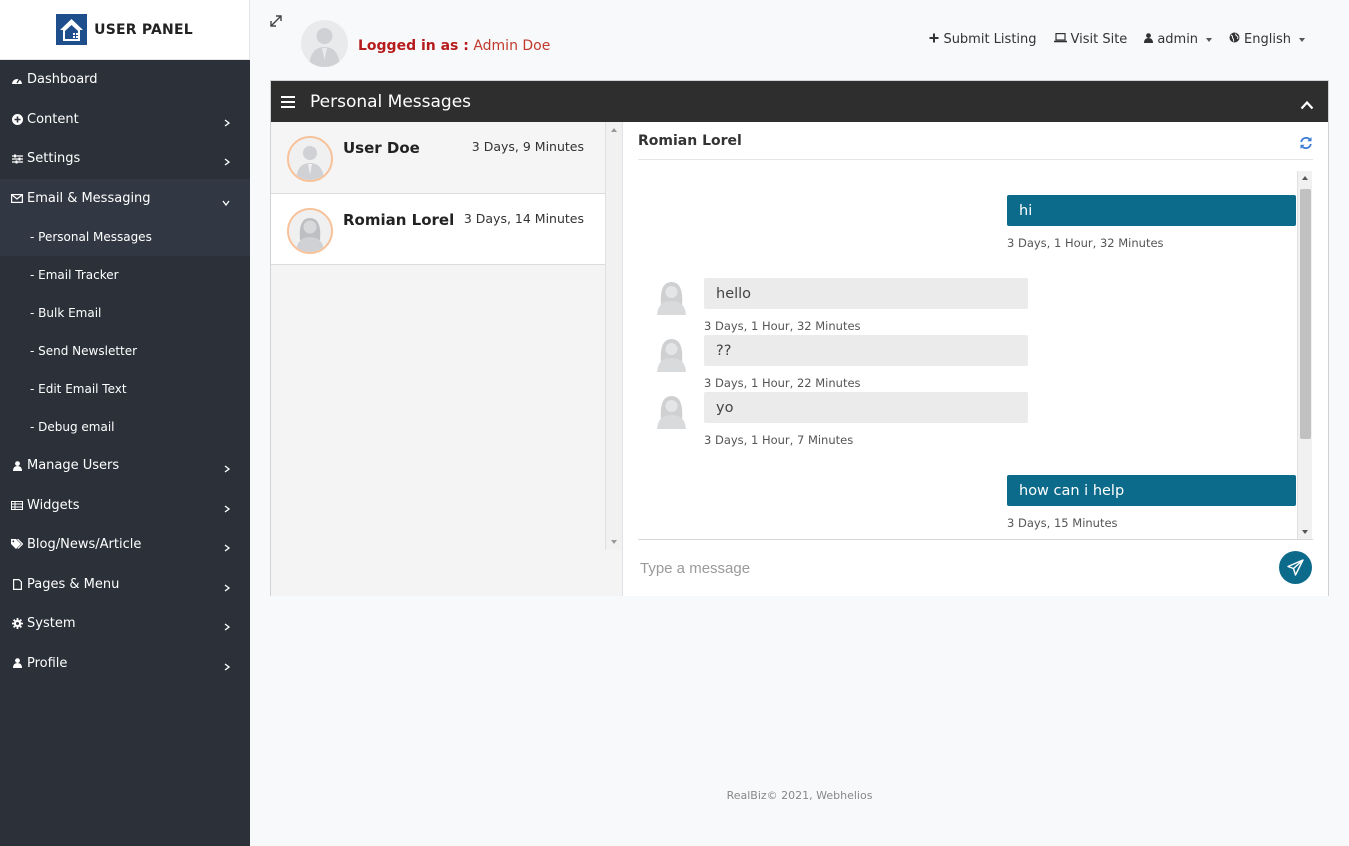 Image resolution: width=1349 pixels, height=846 pixels. I want to click on sliders-icon, so click(17, 159).